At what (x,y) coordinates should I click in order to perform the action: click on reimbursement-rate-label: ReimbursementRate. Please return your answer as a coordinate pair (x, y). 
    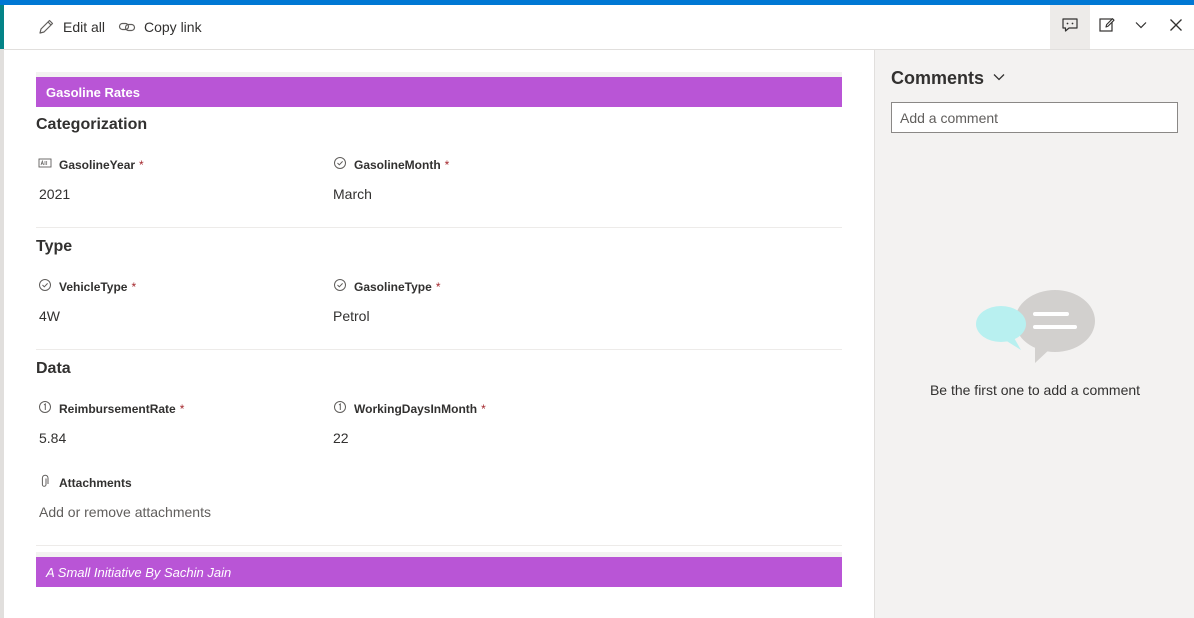
    Looking at the image, I should click on (117, 408).